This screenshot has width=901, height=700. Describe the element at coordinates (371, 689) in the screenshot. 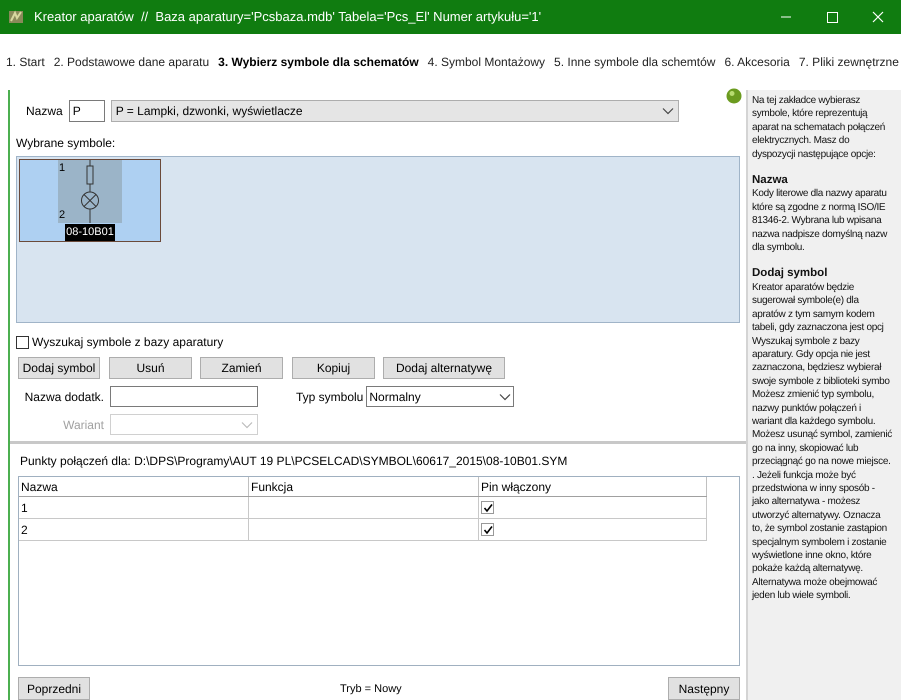

I see `mode-label: Tryb = Nowy` at that location.